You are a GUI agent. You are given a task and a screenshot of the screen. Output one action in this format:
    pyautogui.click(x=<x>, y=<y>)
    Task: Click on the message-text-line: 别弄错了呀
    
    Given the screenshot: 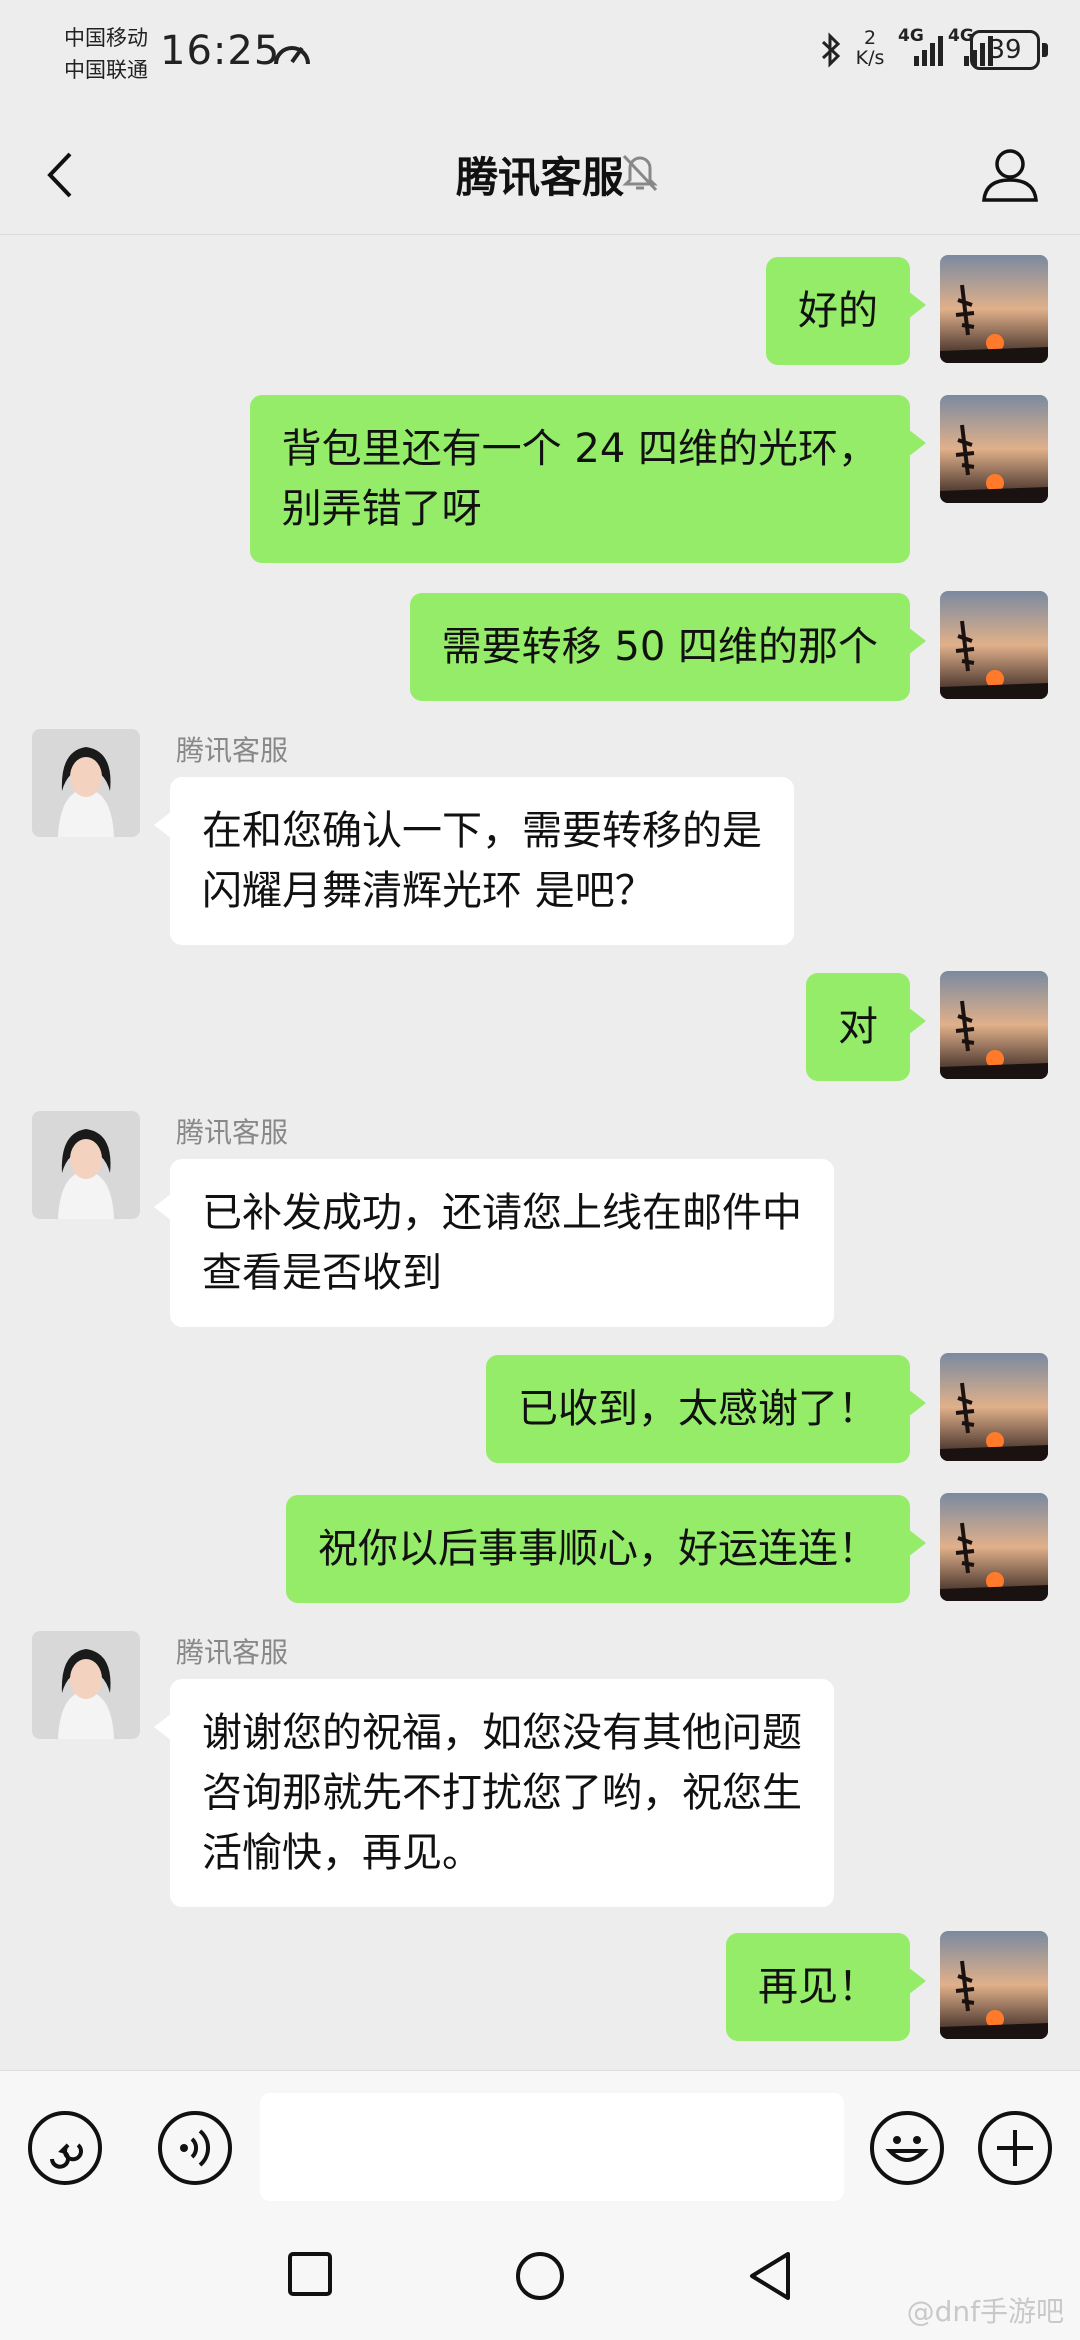 What is the action you would take?
    pyautogui.click(x=381, y=509)
    